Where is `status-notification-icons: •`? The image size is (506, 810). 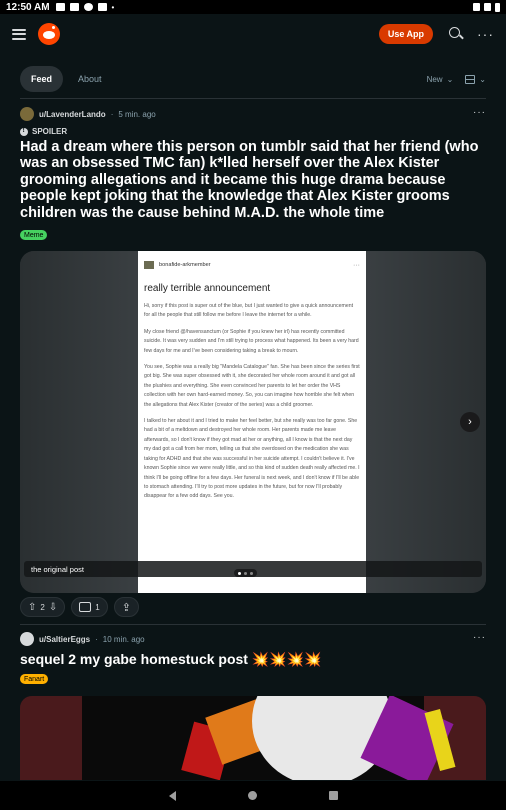
status-notification-icons: • is located at coordinates (85, 7).